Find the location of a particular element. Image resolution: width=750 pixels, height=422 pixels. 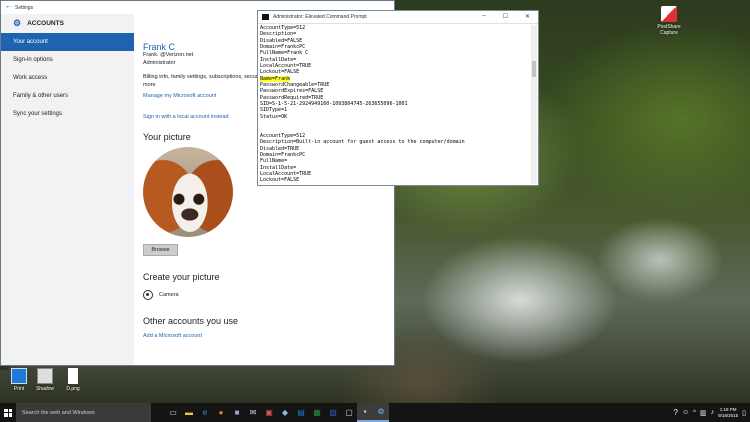

volume-icon: ♪ is located at coordinates (713, 412).